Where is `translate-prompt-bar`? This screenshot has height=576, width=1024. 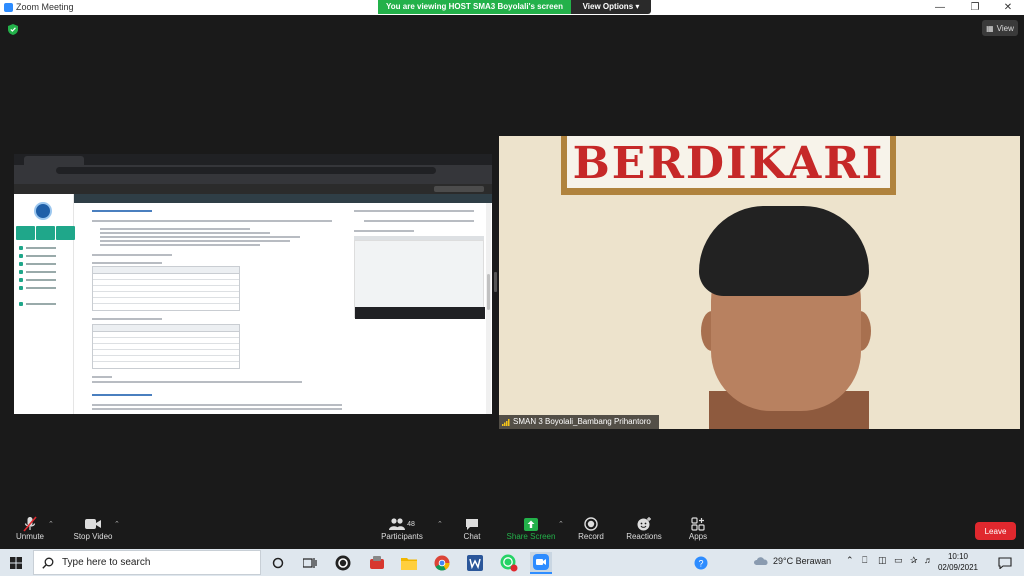 translate-prompt-bar is located at coordinates (253, 189).